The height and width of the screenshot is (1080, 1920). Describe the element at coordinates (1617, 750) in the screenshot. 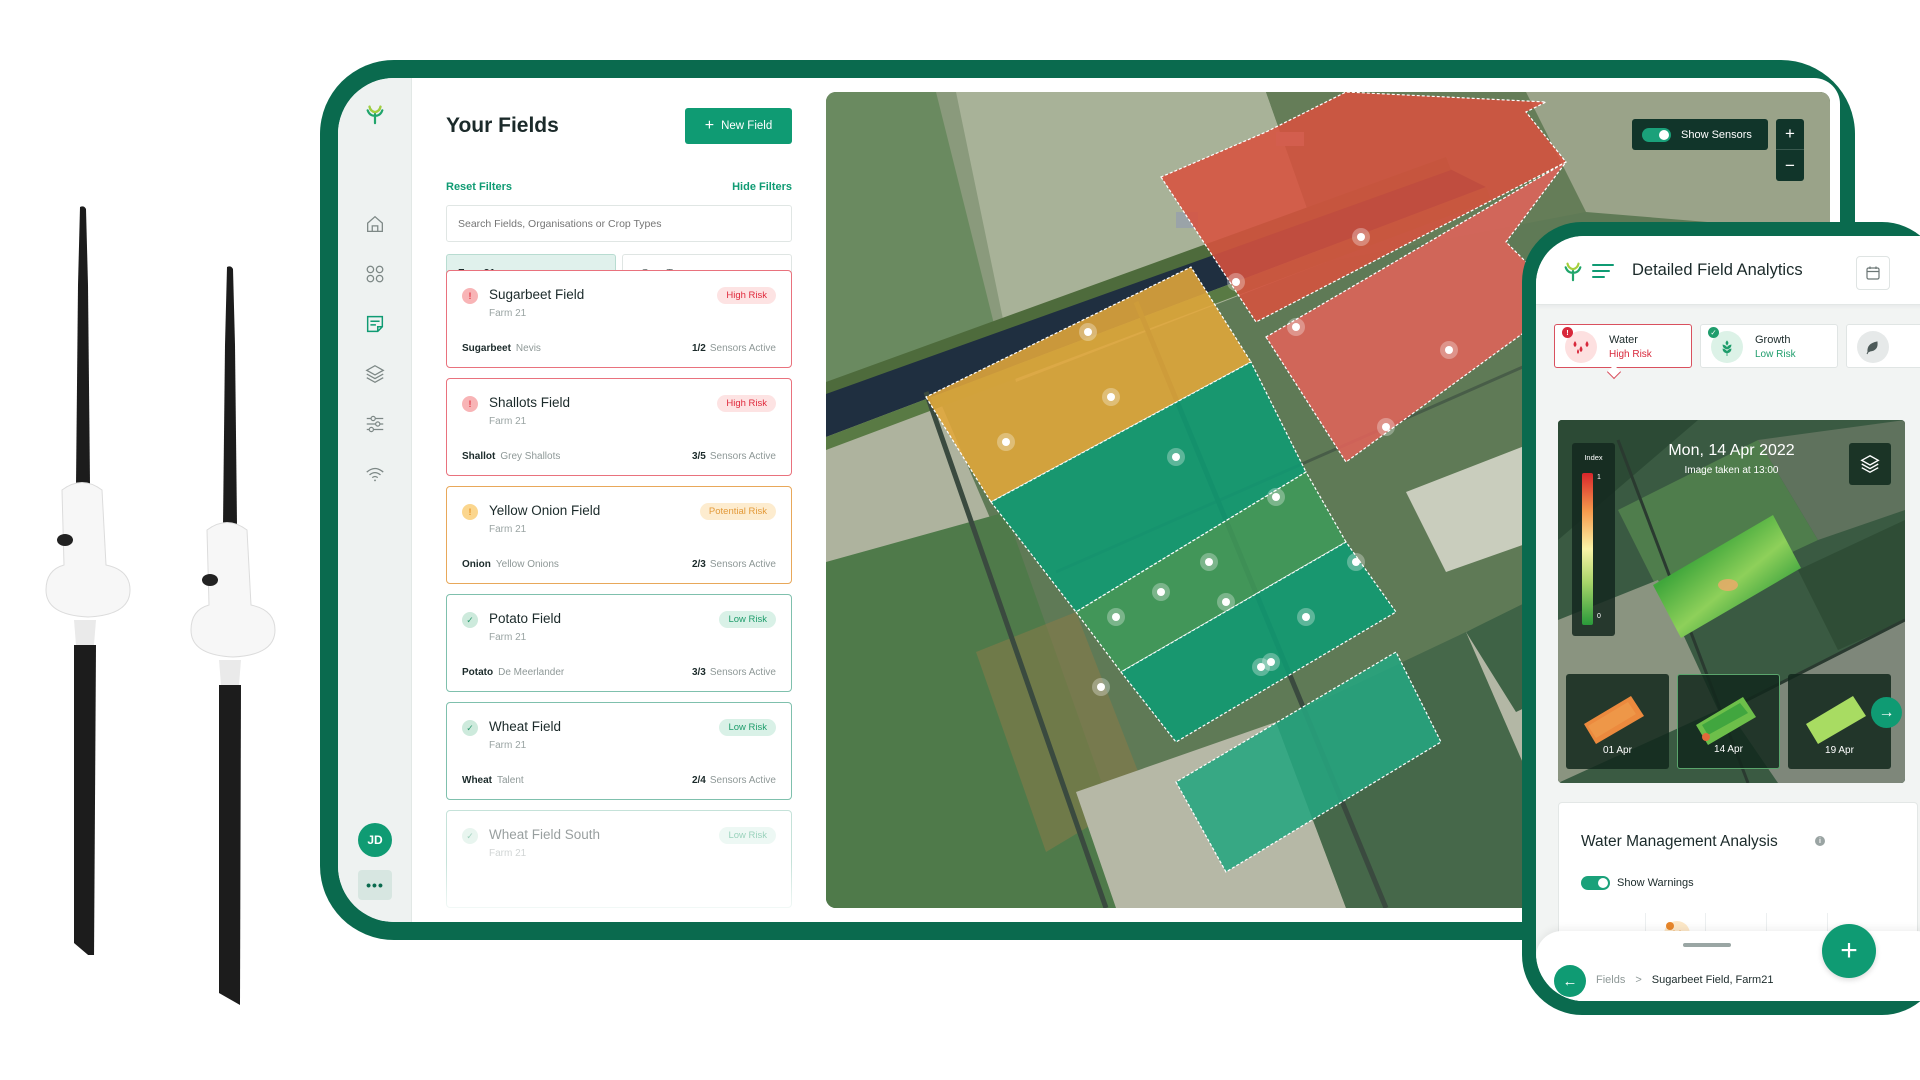

I see `thumbnail-label: 01 Apr` at that location.